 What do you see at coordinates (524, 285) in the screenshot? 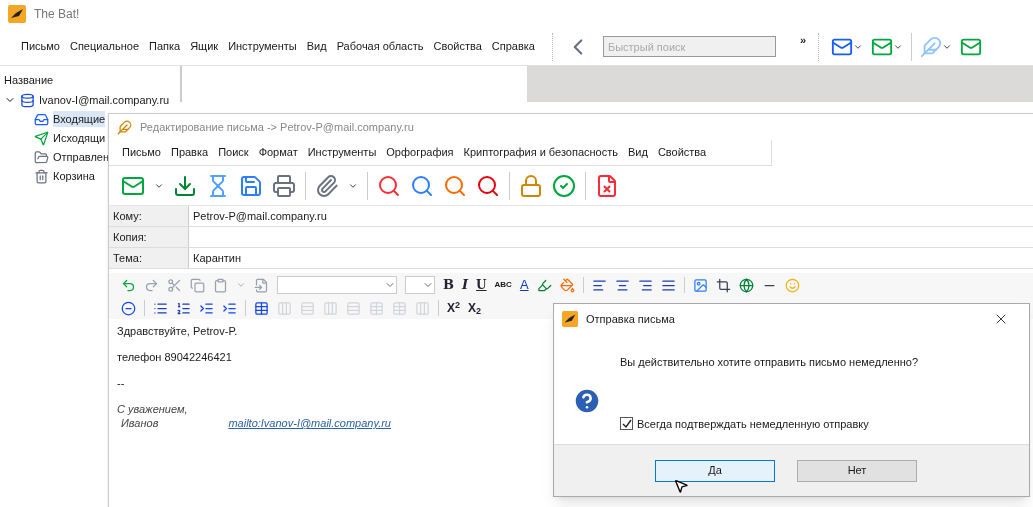
I see `format-button: A` at bounding box center [524, 285].